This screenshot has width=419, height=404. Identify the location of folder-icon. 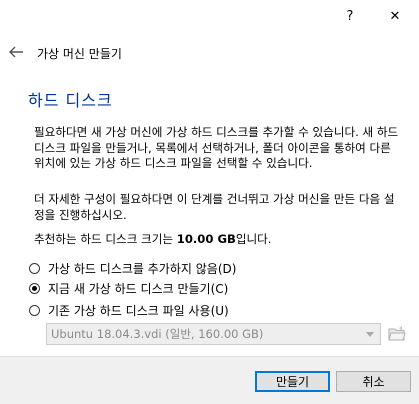
(397, 334).